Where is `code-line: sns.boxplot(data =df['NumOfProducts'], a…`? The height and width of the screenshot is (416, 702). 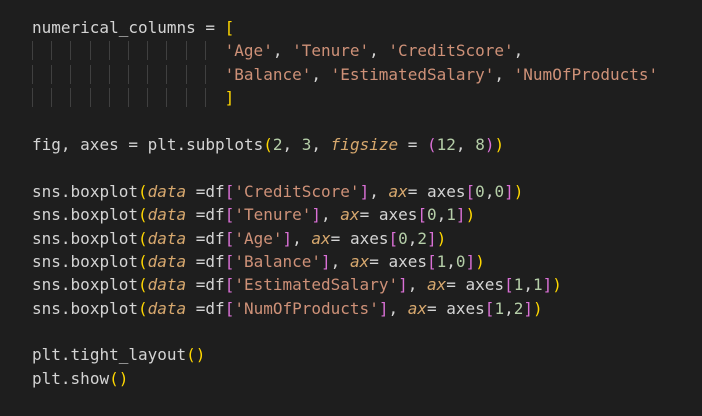 code-line: sns.boxplot(data =df['NumOfProducts'], a… is located at coordinates (345, 308).